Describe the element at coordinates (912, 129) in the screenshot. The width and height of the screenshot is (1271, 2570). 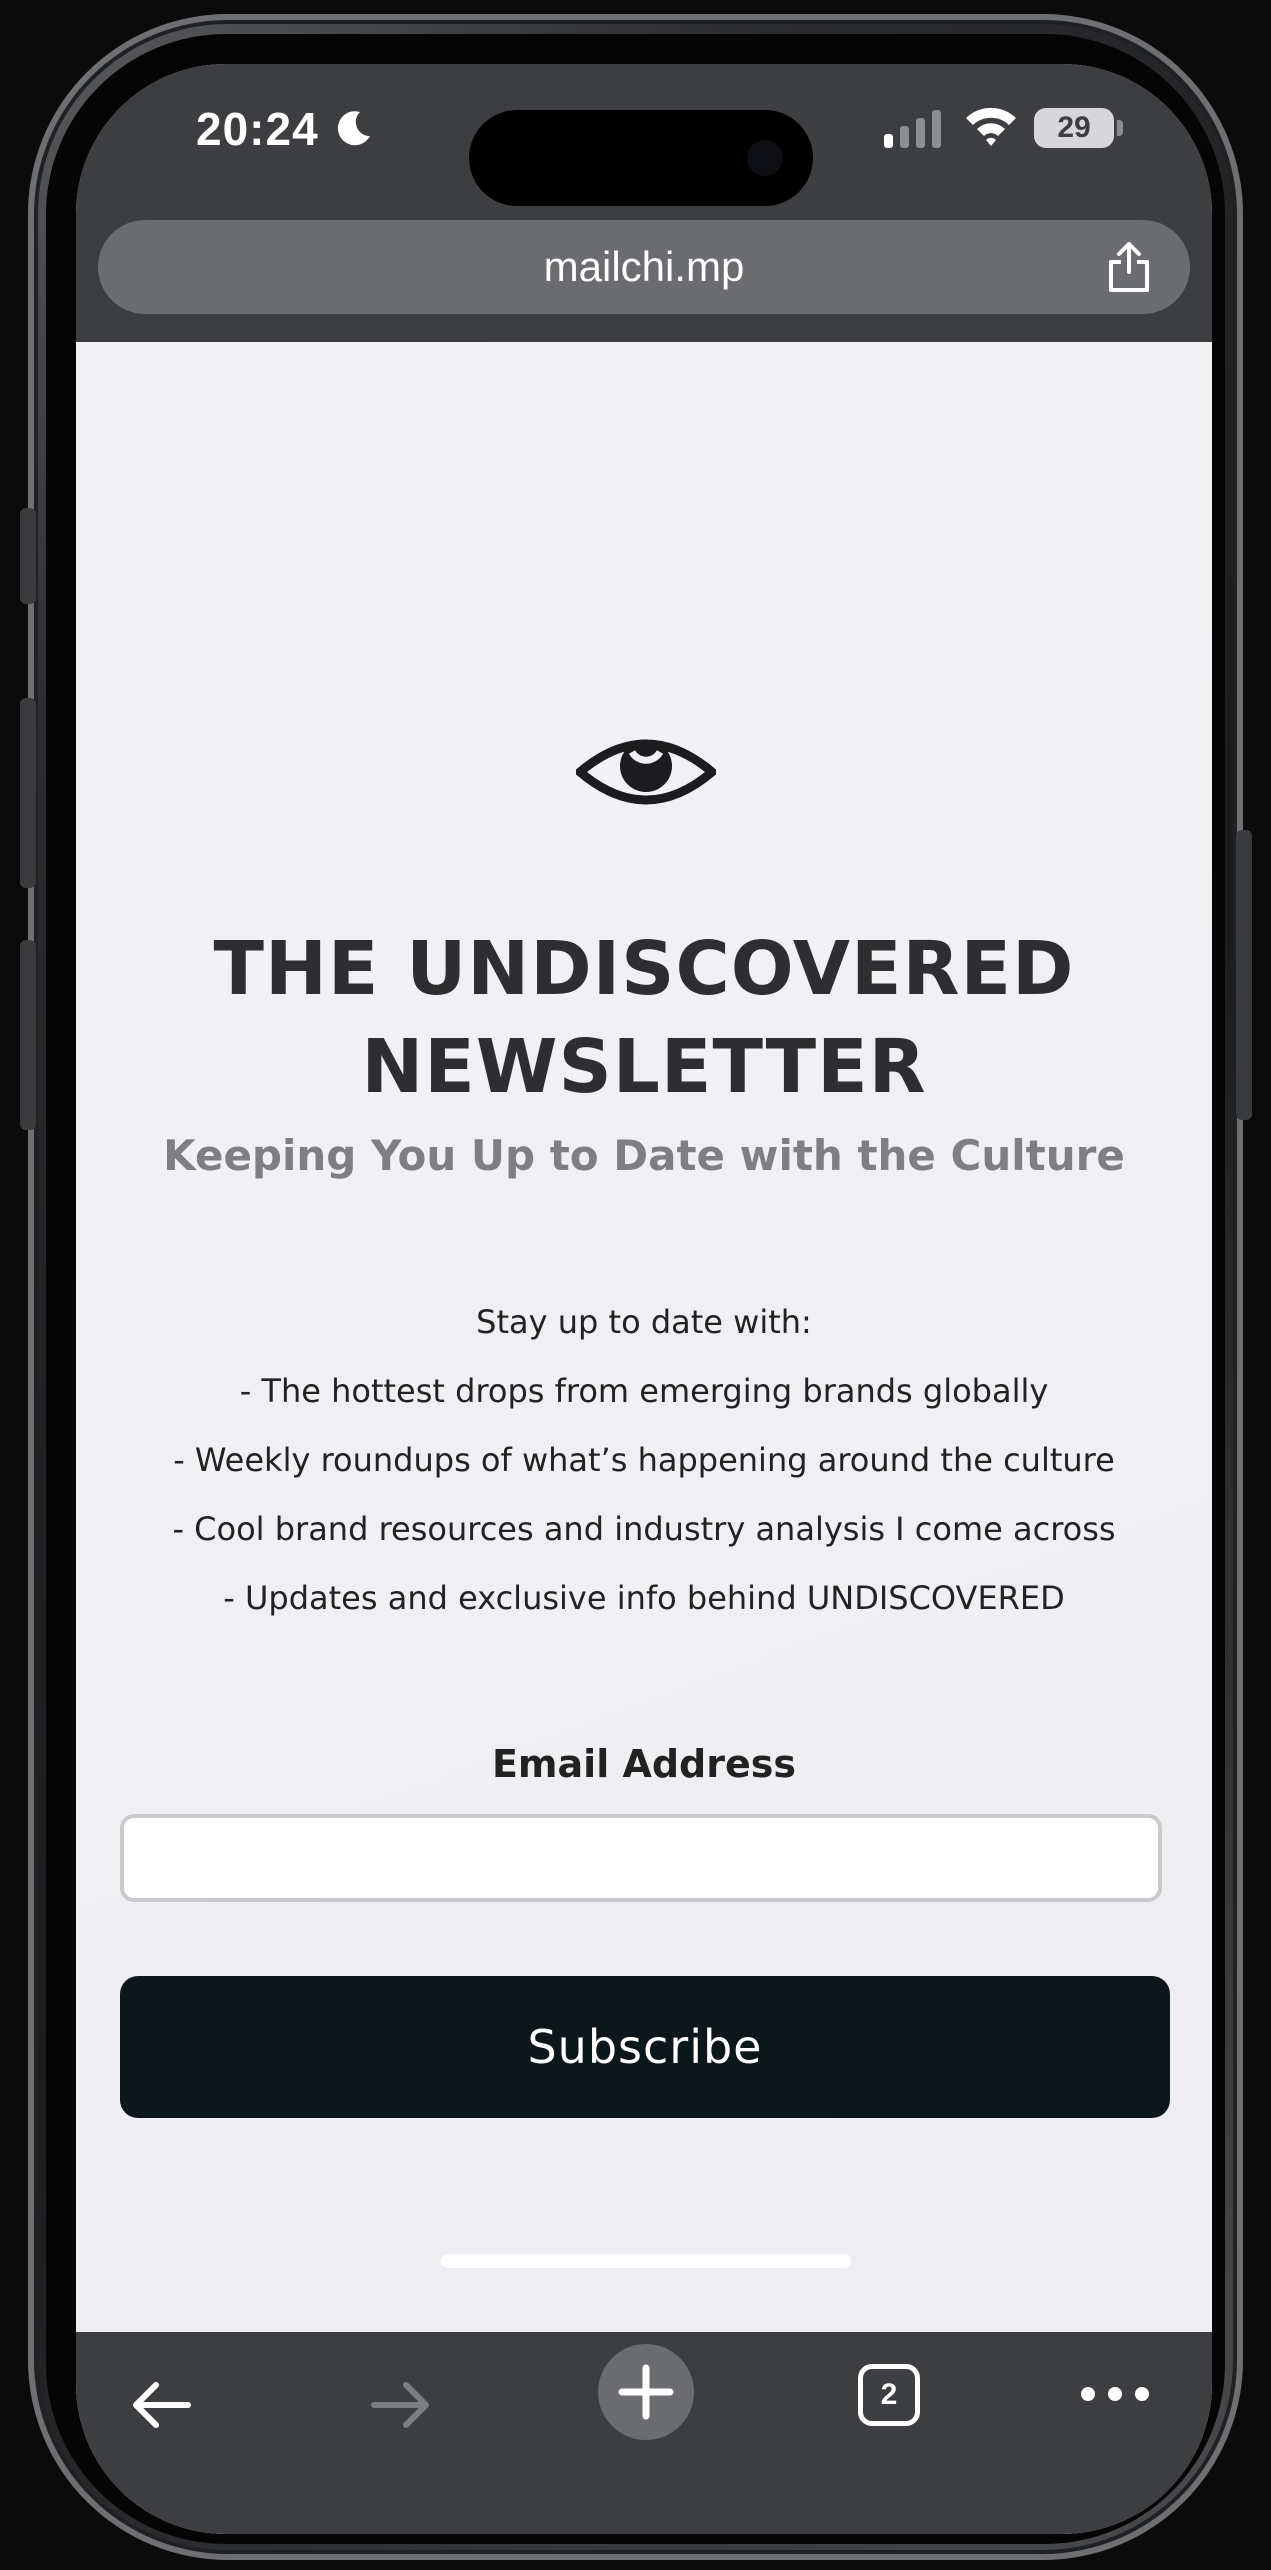
I see `cellular-signal-icon` at that location.